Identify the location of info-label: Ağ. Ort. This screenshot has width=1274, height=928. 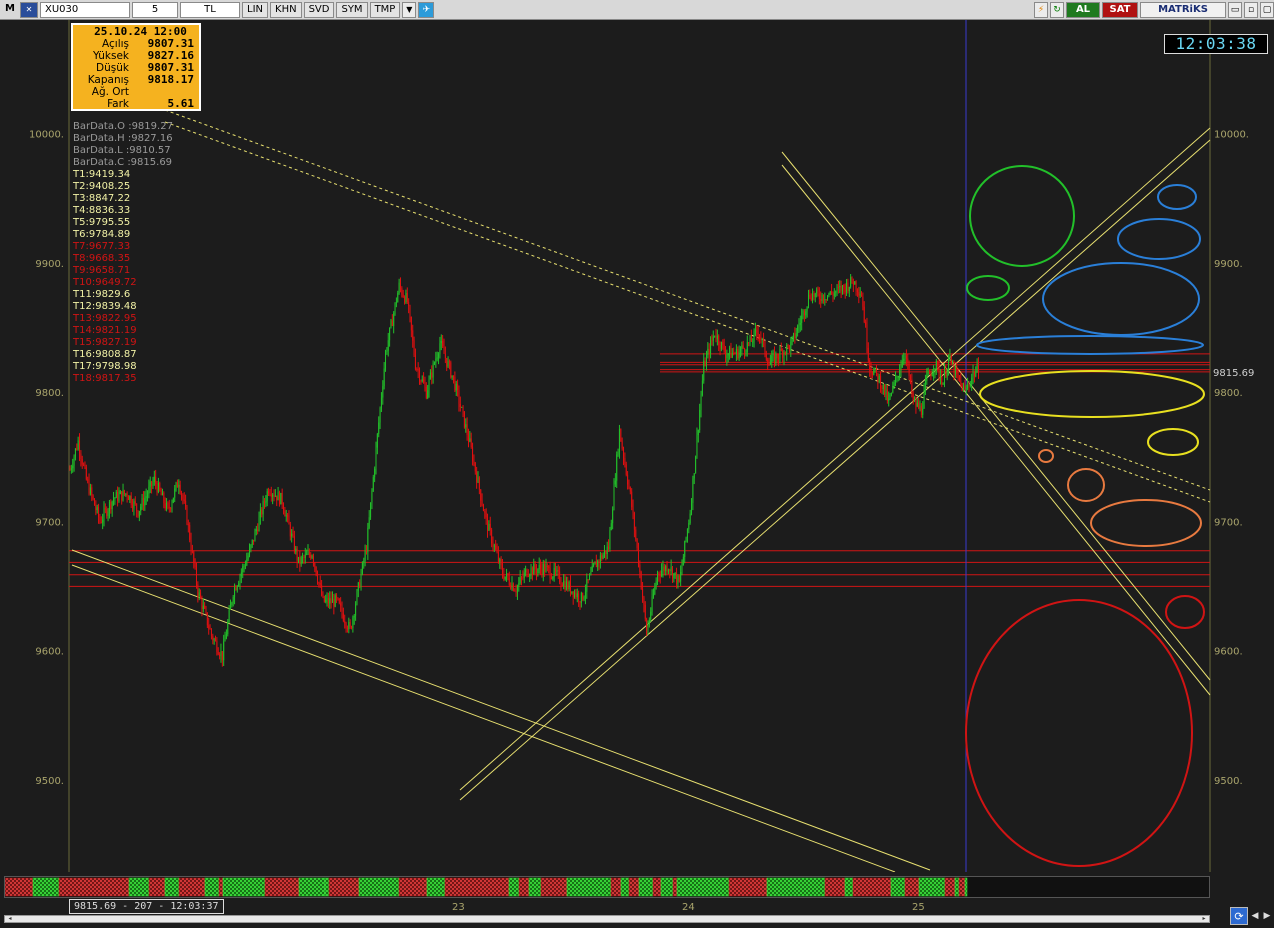
(110, 92).